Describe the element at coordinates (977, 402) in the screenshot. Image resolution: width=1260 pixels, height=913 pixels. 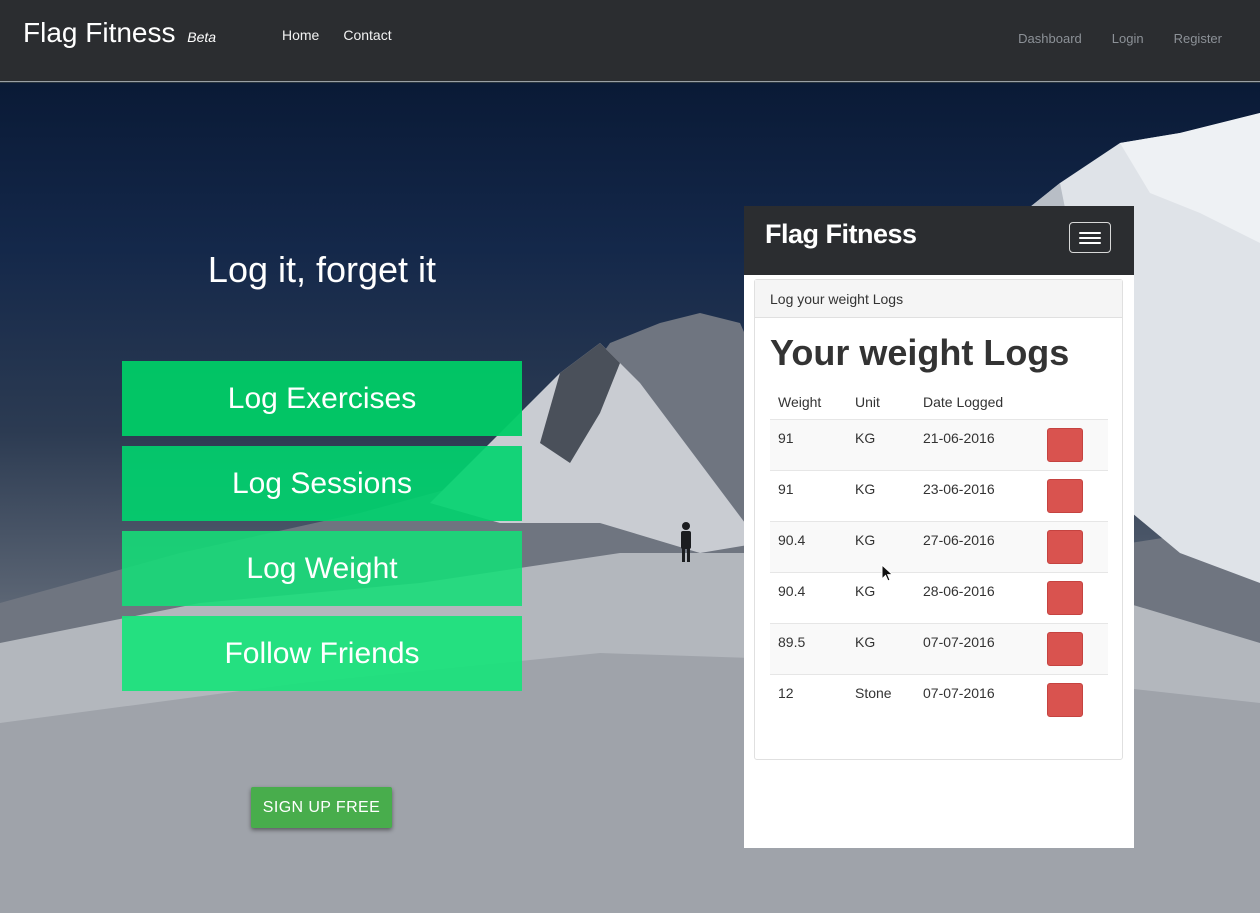
I see `column-header-date: Date Logged` at that location.